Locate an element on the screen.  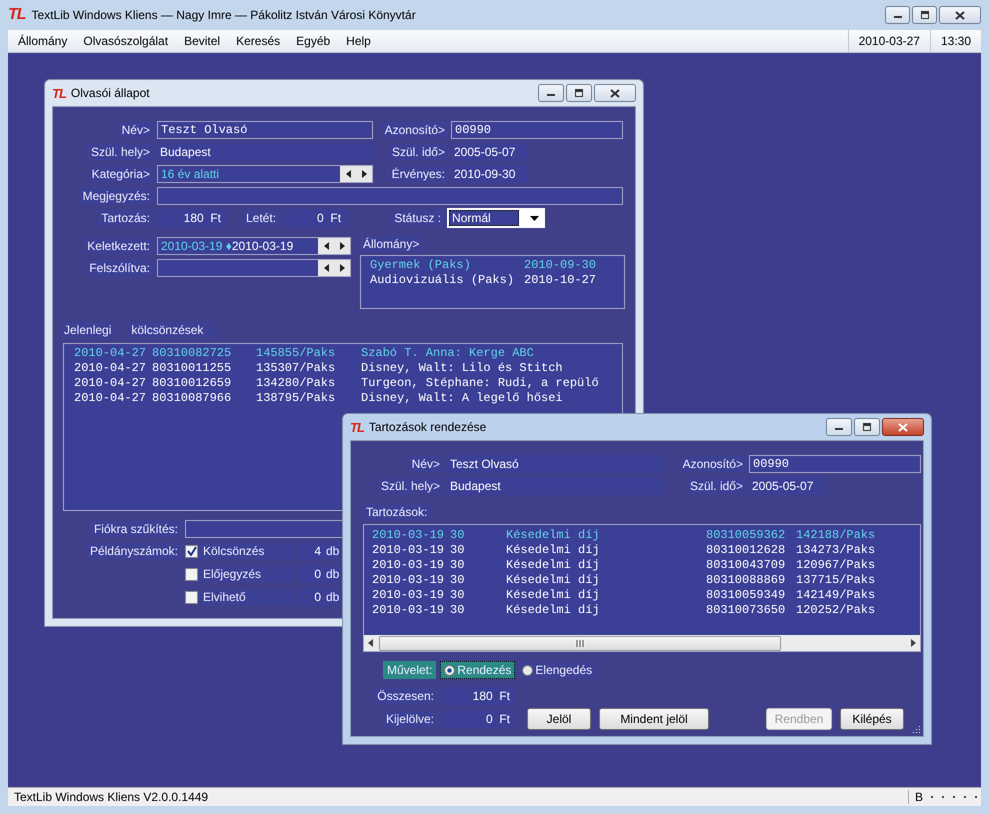
window-title: Olvasói állapot is located at coordinates (110, 93).